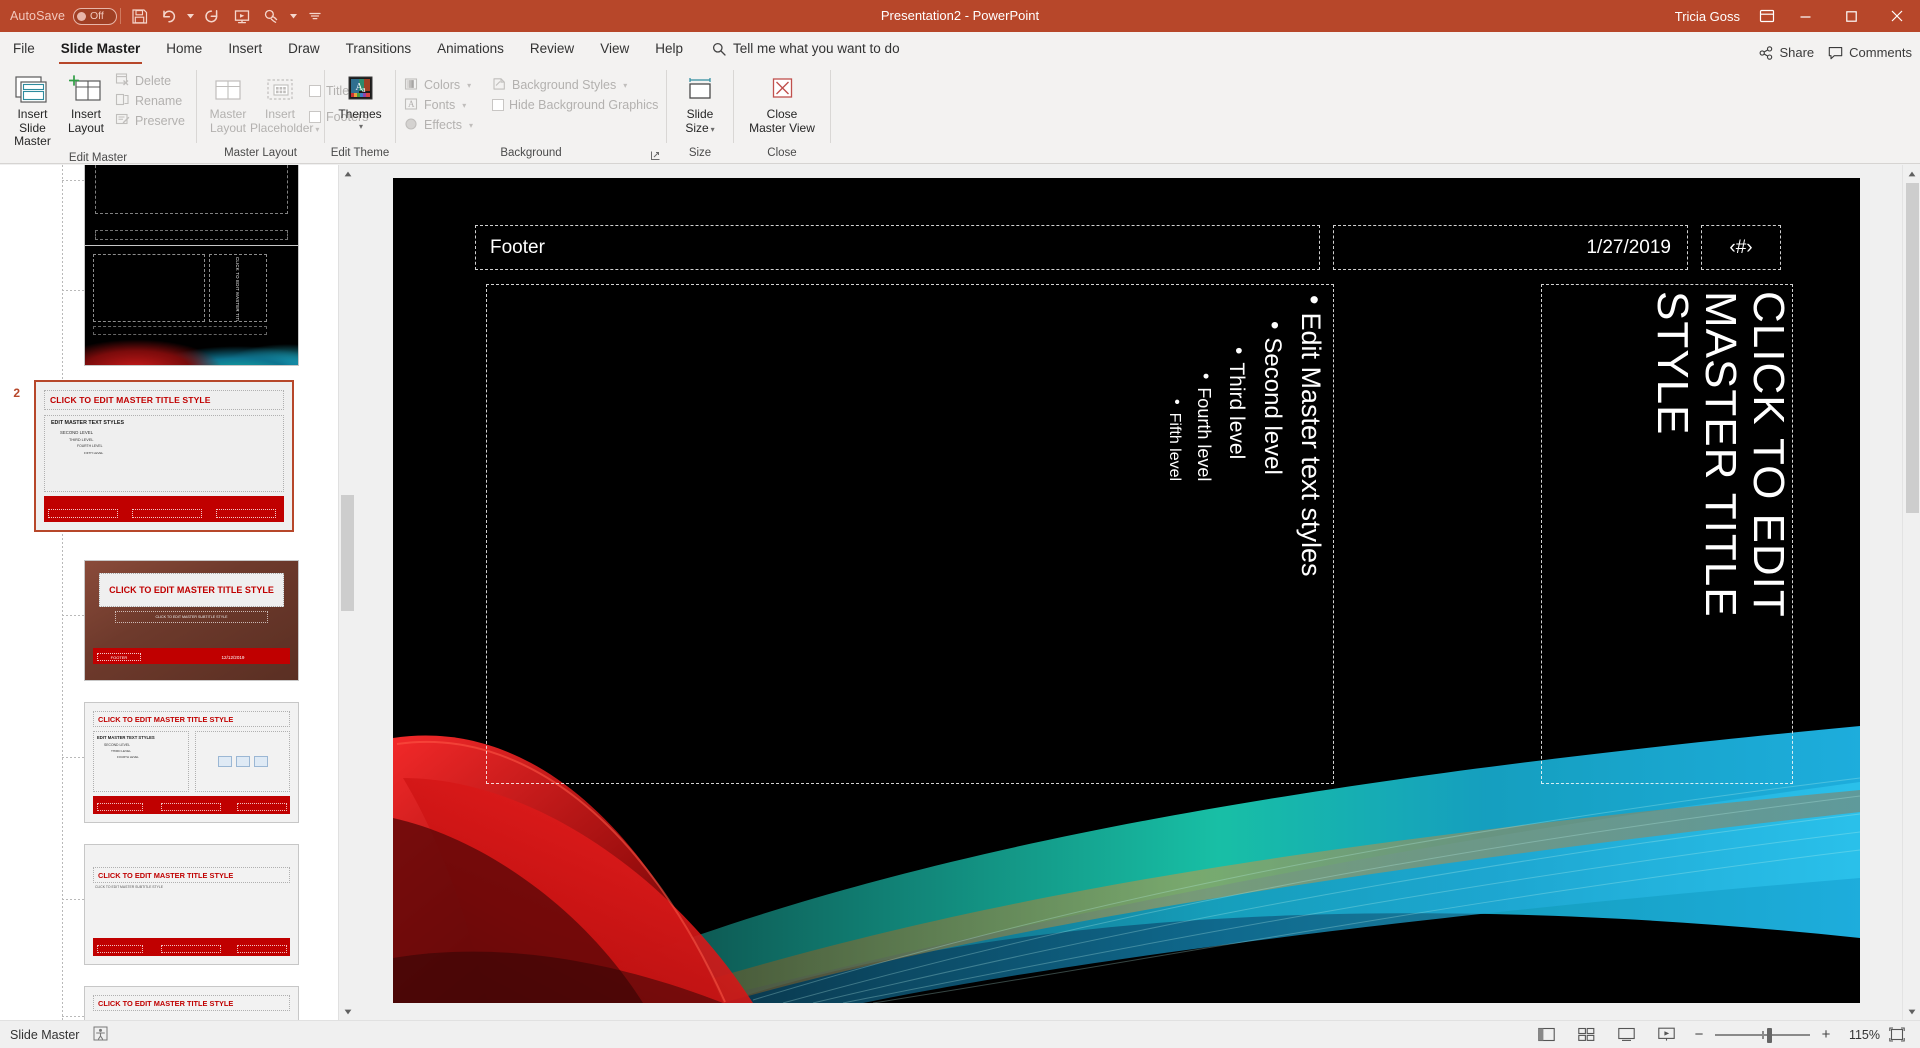  I want to click on themes-icon: A a, so click(360, 88).